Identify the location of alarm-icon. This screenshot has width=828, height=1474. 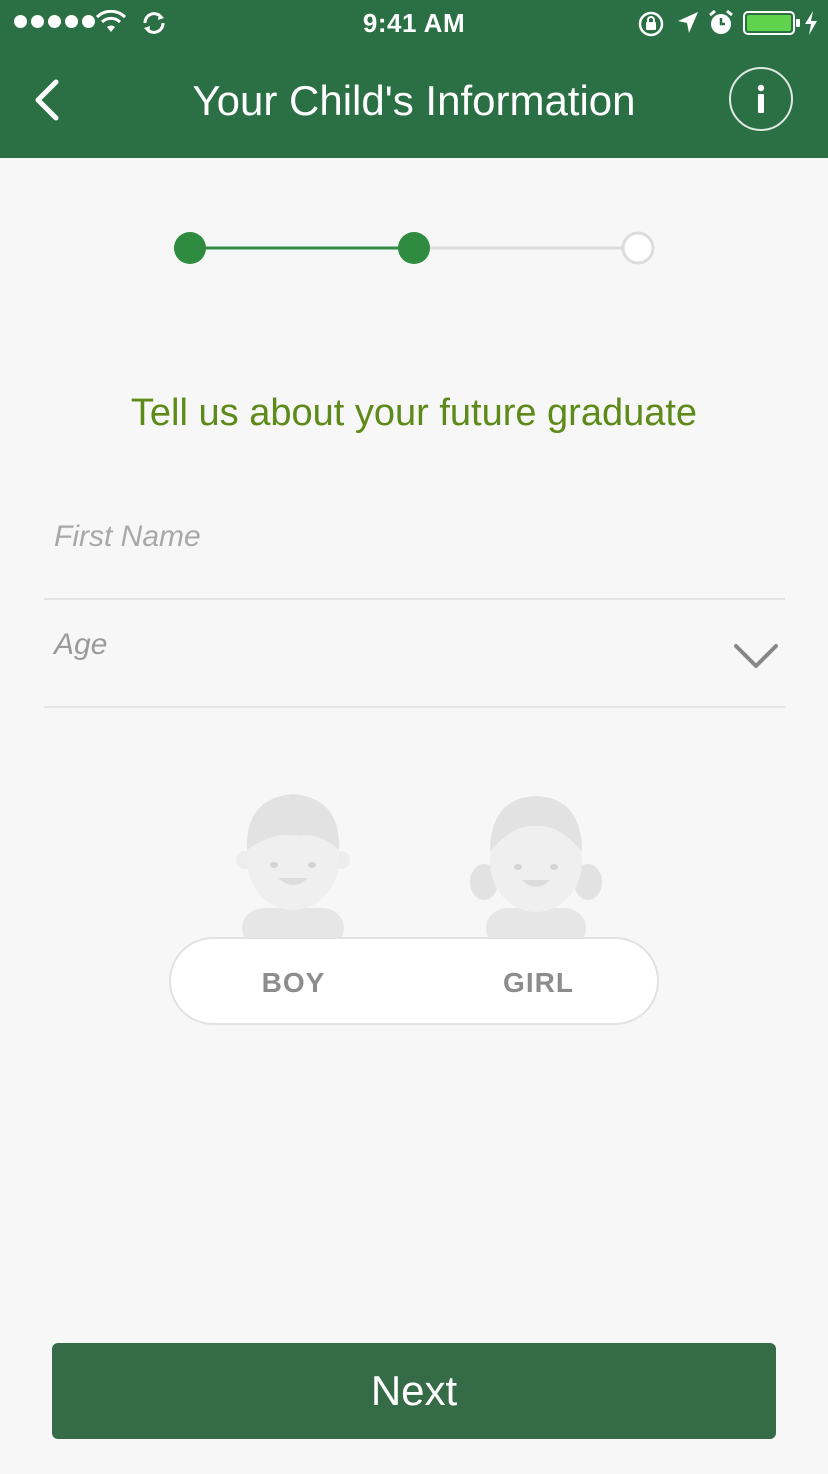
(721, 21).